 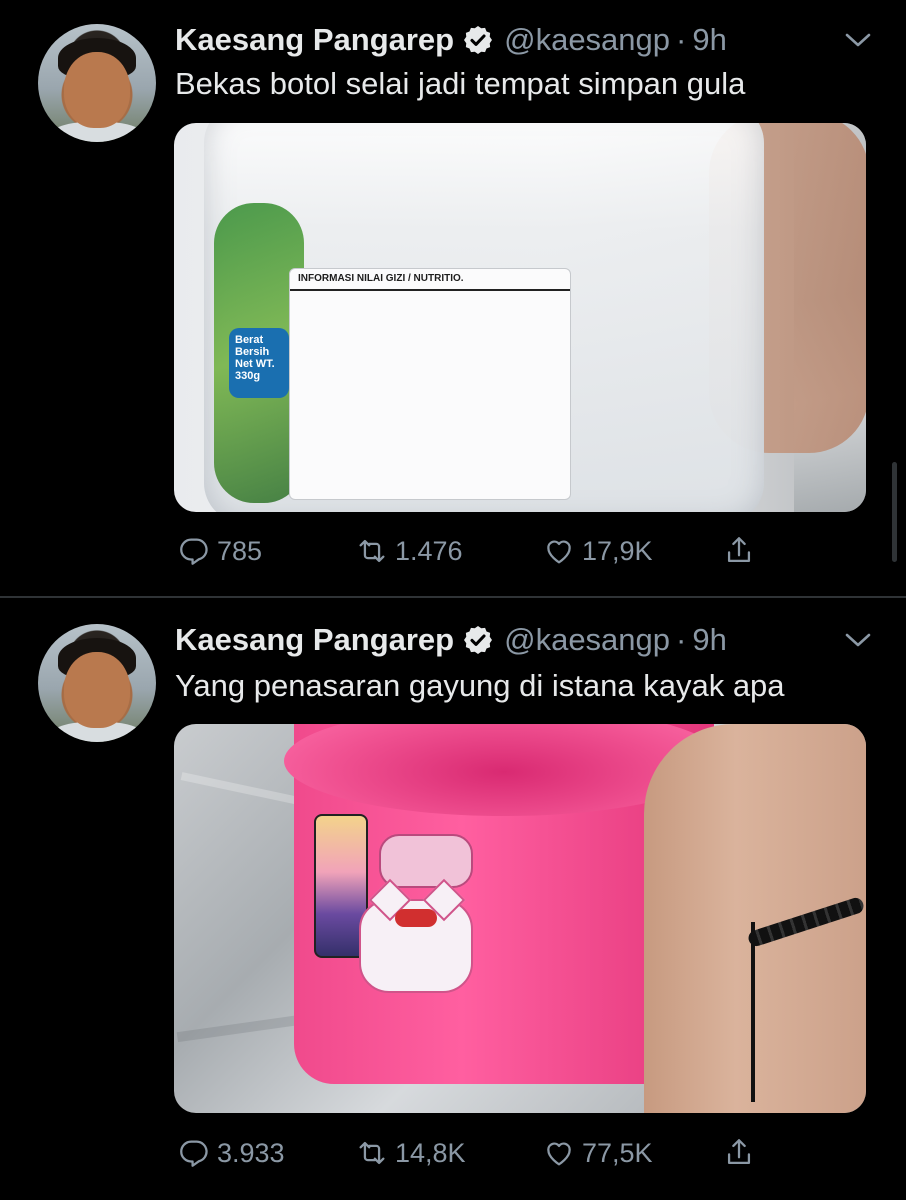 I want to click on nutrition-label: INFORMASI NILAI GIZI / NUTRITIO., so click(x=430, y=384).